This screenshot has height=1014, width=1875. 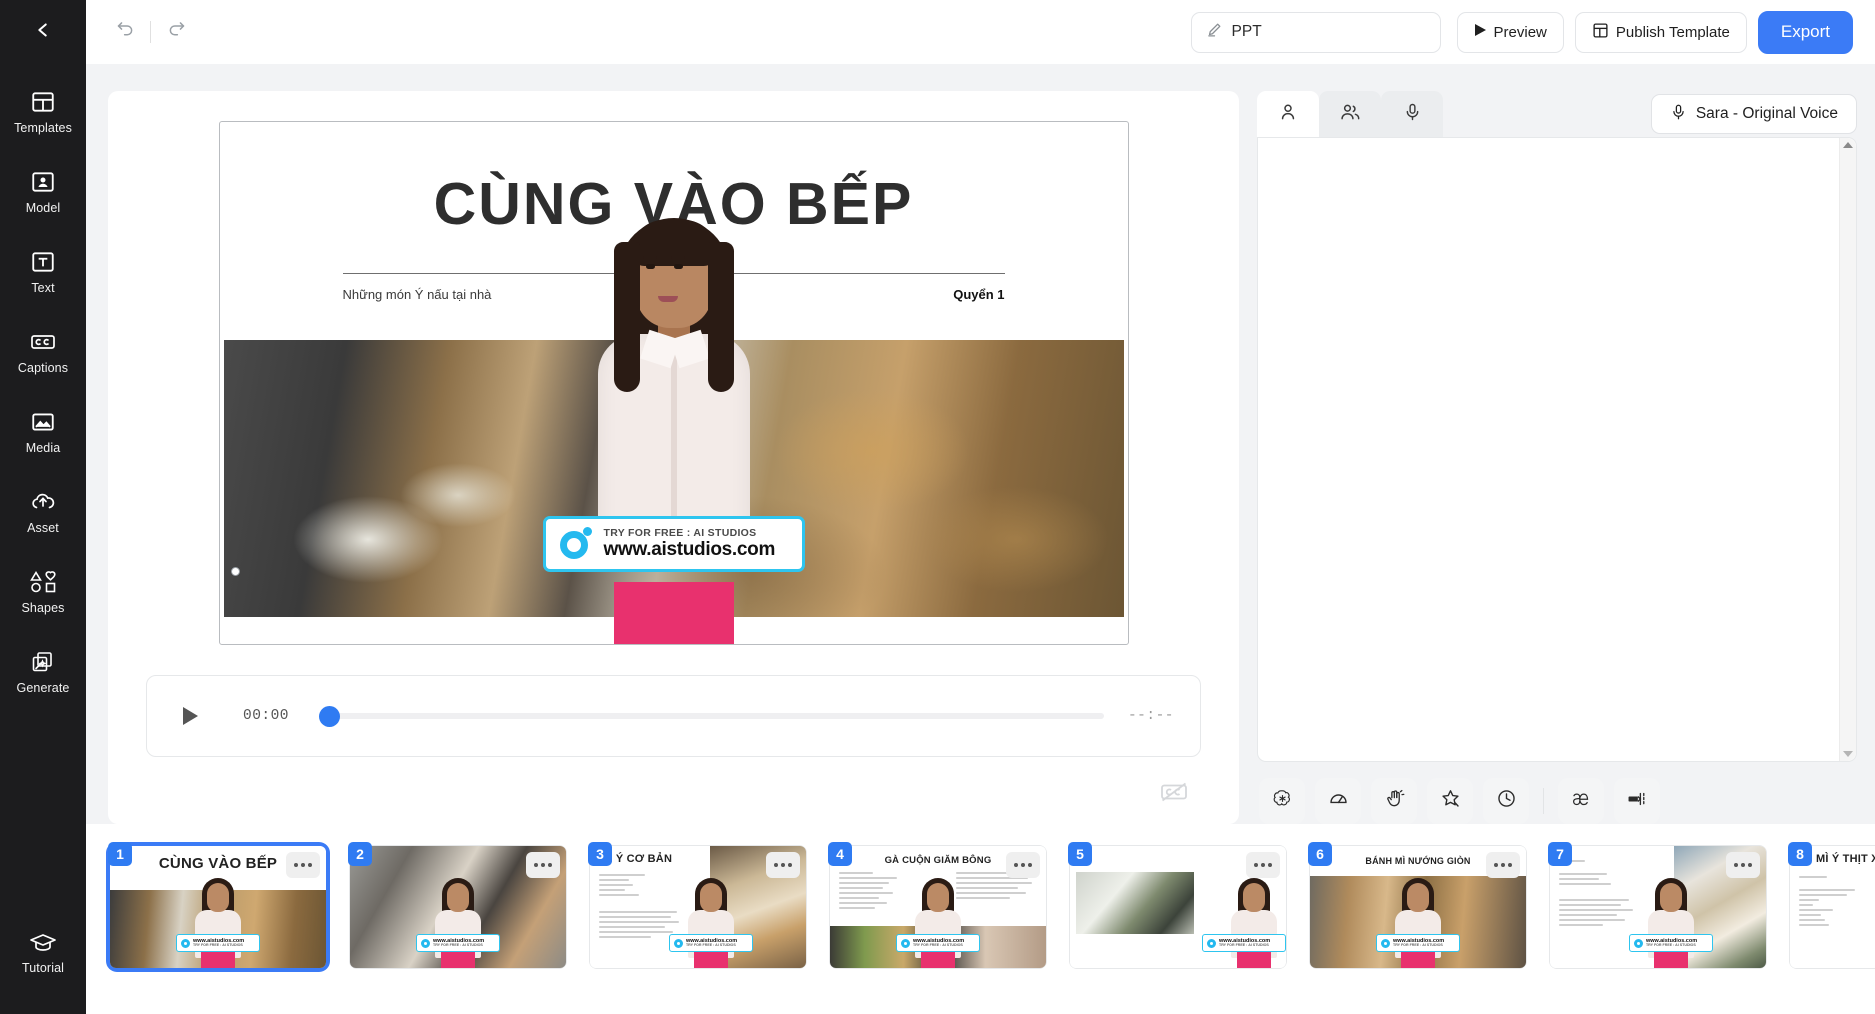 I want to click on script-panel-tabs, so click(x=1350, y=114).